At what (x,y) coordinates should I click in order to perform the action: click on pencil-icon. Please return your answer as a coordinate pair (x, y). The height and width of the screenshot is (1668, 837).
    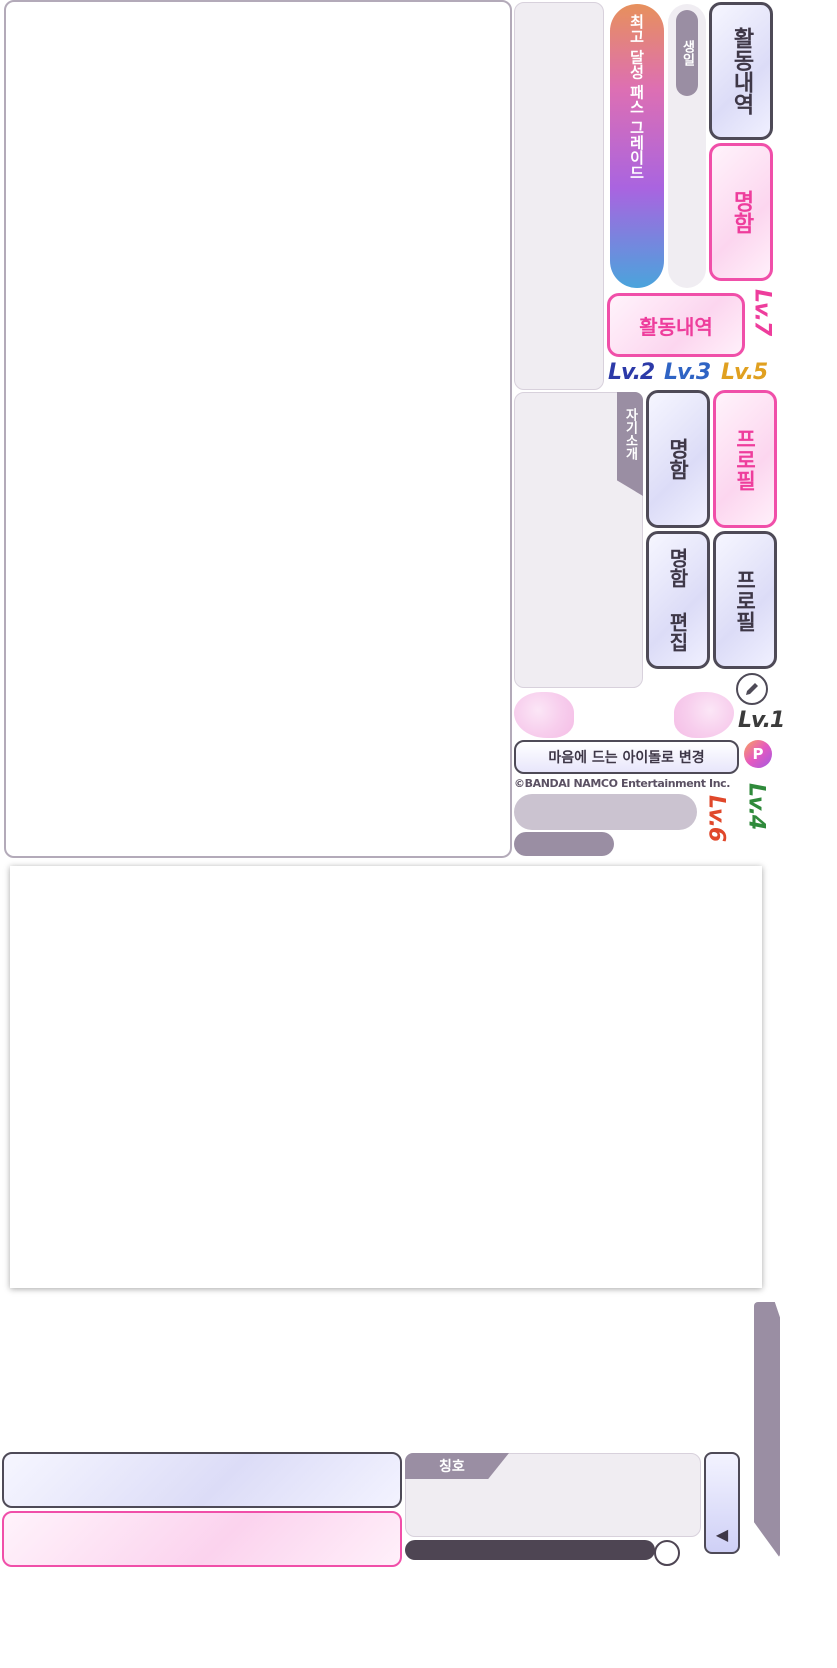
    Looking at the image, I should click on (752, 689).